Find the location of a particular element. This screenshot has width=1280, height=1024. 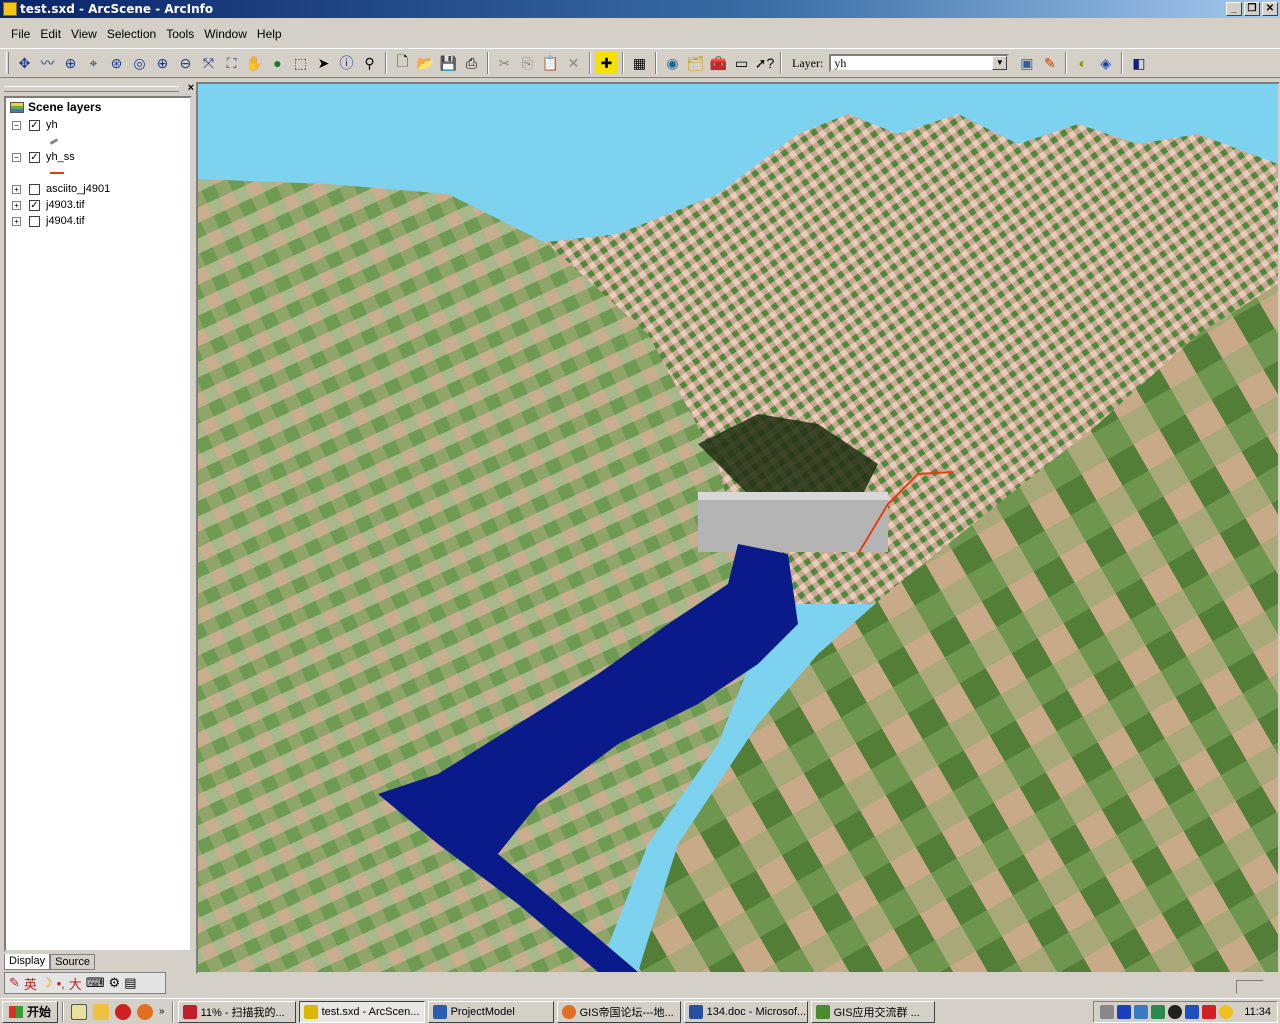

layer-name: asciito_j4901 is located at coordinates (78, 189).